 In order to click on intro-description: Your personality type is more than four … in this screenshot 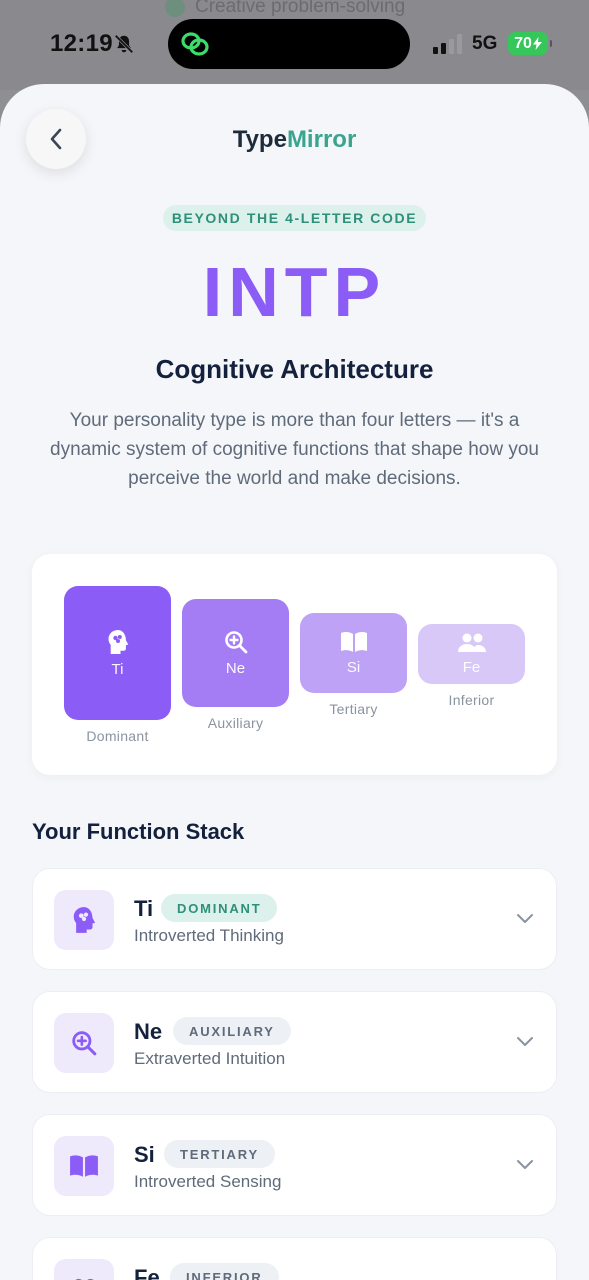, I will do `click(294, 449)`.